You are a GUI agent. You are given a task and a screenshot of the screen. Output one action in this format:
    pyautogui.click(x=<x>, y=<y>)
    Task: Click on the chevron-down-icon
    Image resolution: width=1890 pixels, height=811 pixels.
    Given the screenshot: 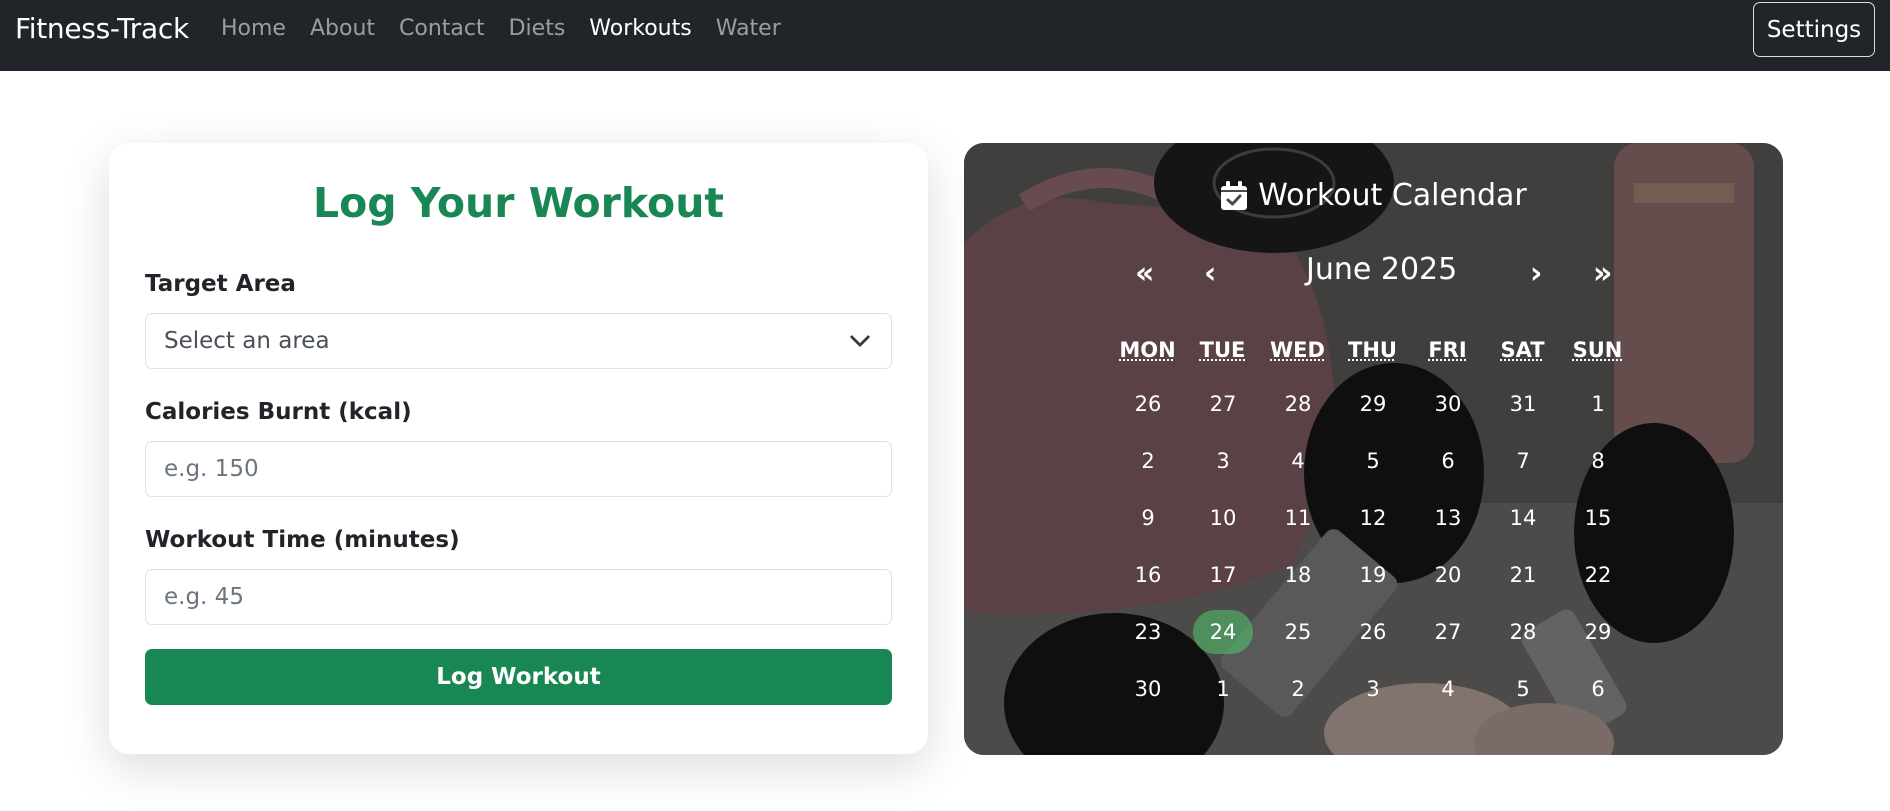 What is the action you would take?
    pyautogui.click(x=860, y=341)
    